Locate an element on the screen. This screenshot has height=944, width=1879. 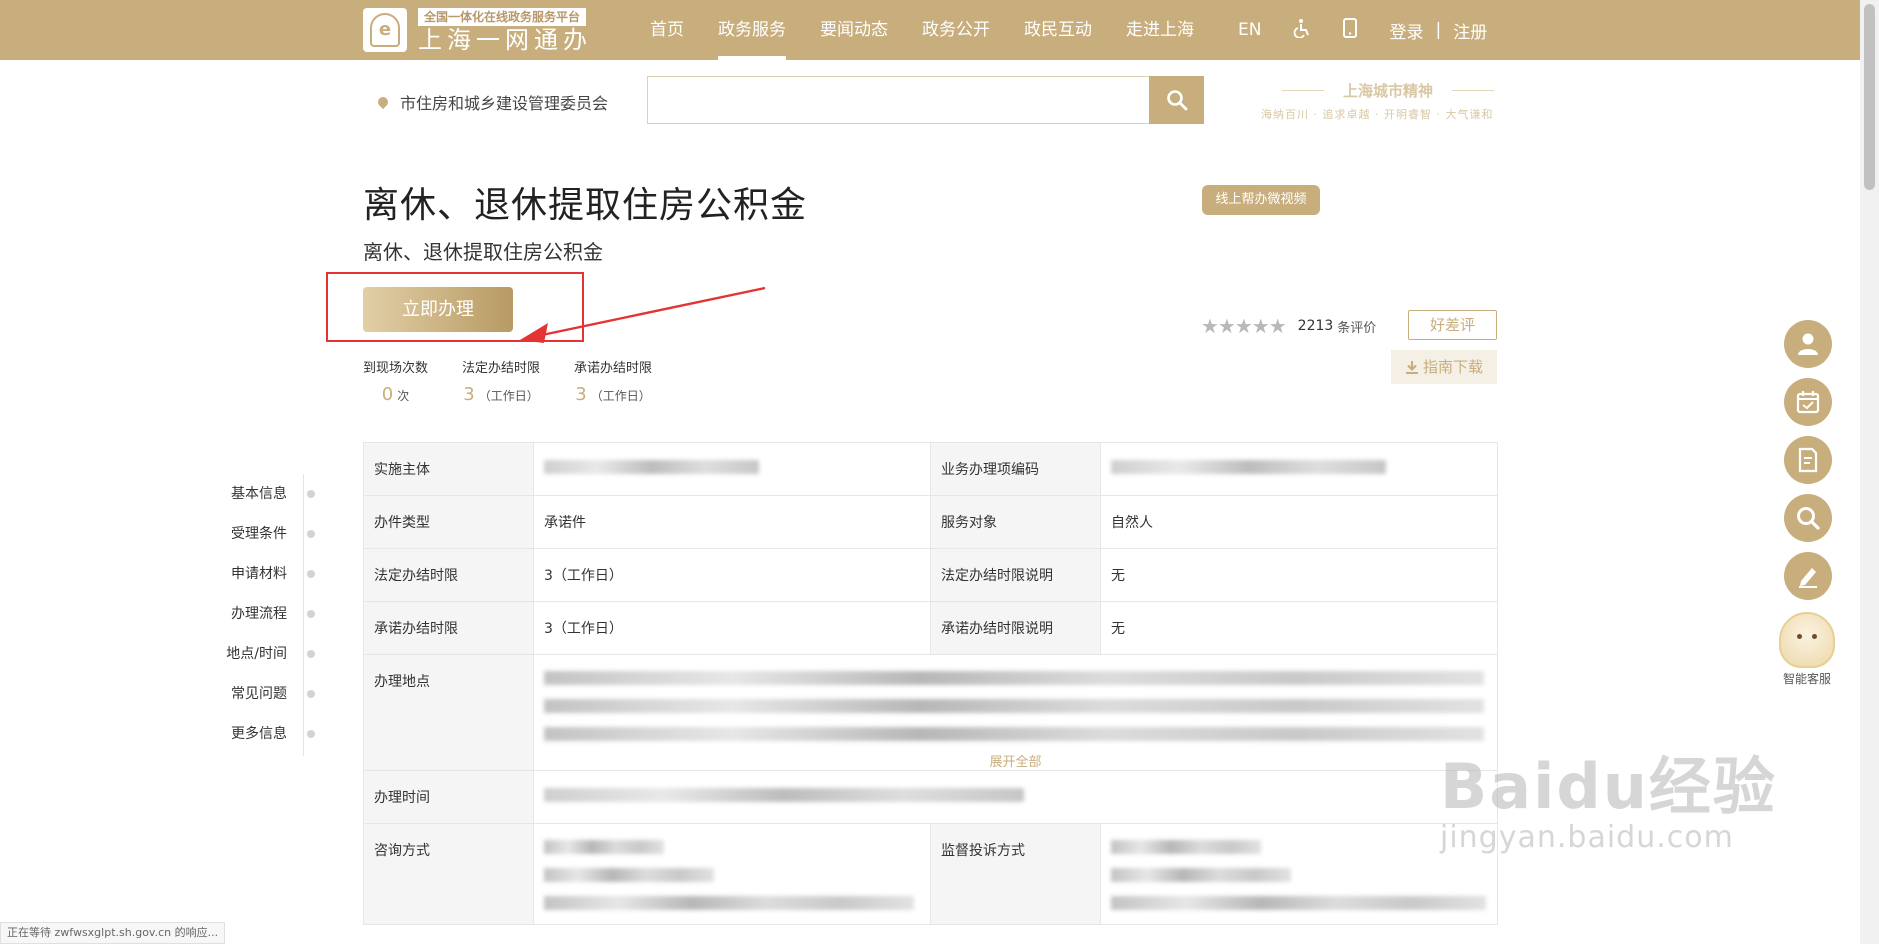
register-link: 注册 is located at coordinates (1470, 30).